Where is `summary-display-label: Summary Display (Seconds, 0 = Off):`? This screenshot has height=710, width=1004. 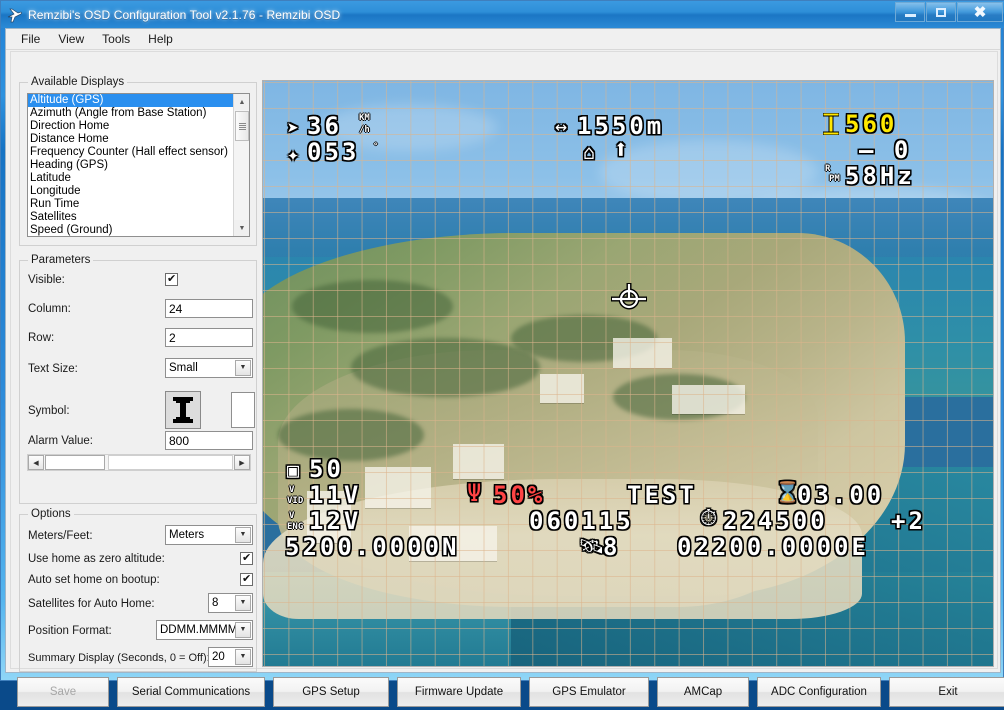 summary-display-label: Summary Display (Seconds, 0 = Off): is located at coordinates (119, 658).